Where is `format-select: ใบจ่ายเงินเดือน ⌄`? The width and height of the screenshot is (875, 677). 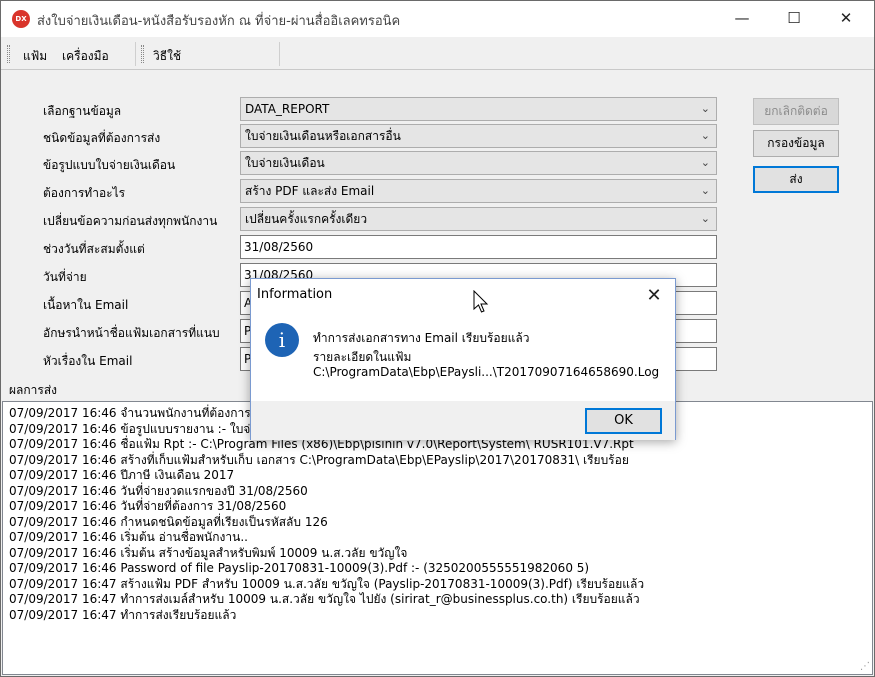
format-select: ใบจ่ายเงินเดือน ⌄ is located at coordinates (478, 163).